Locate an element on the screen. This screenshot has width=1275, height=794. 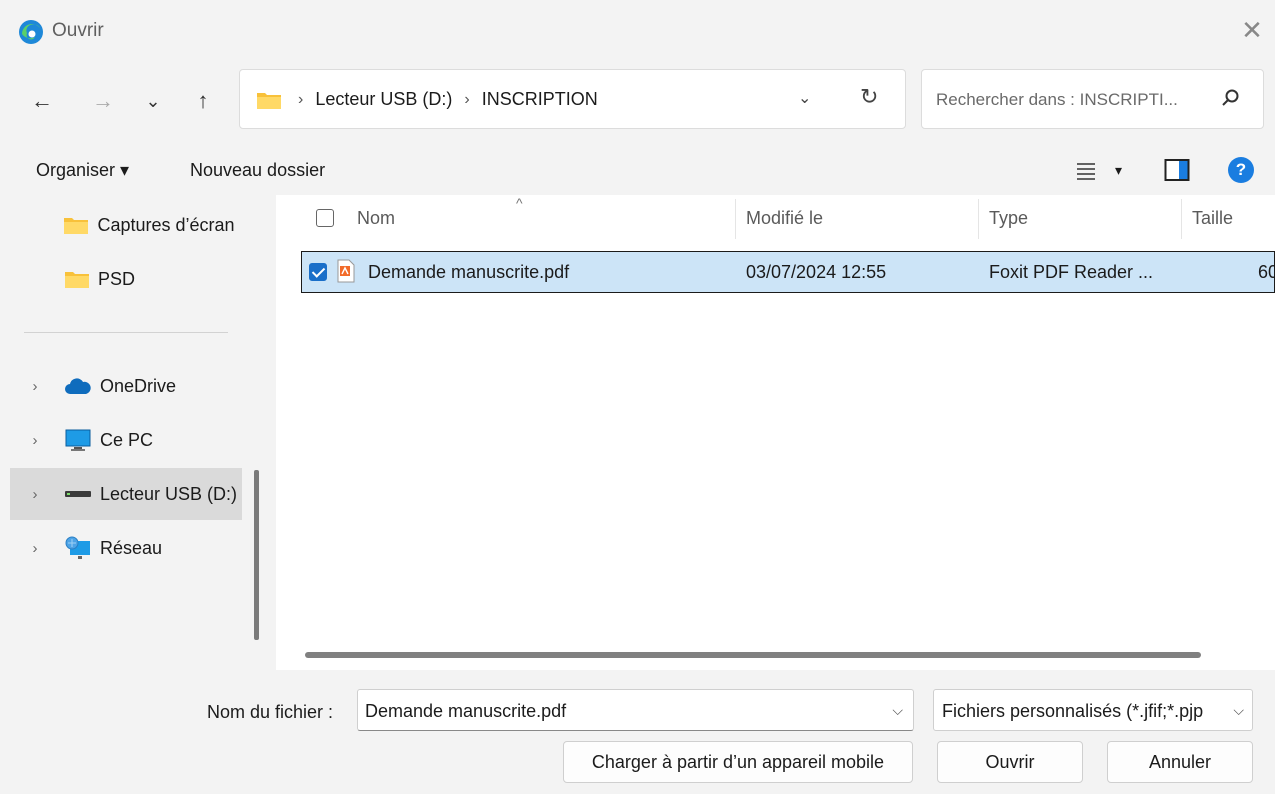
sidebar-item-network: › Réseau is located at coordinates (126, 548).